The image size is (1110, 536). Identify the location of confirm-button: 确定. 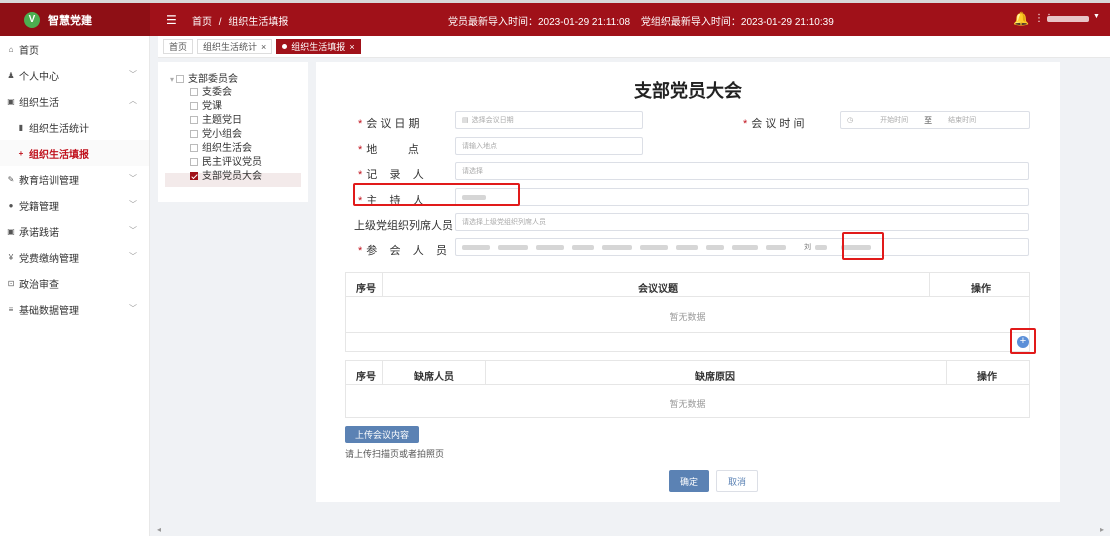
(689, 481).